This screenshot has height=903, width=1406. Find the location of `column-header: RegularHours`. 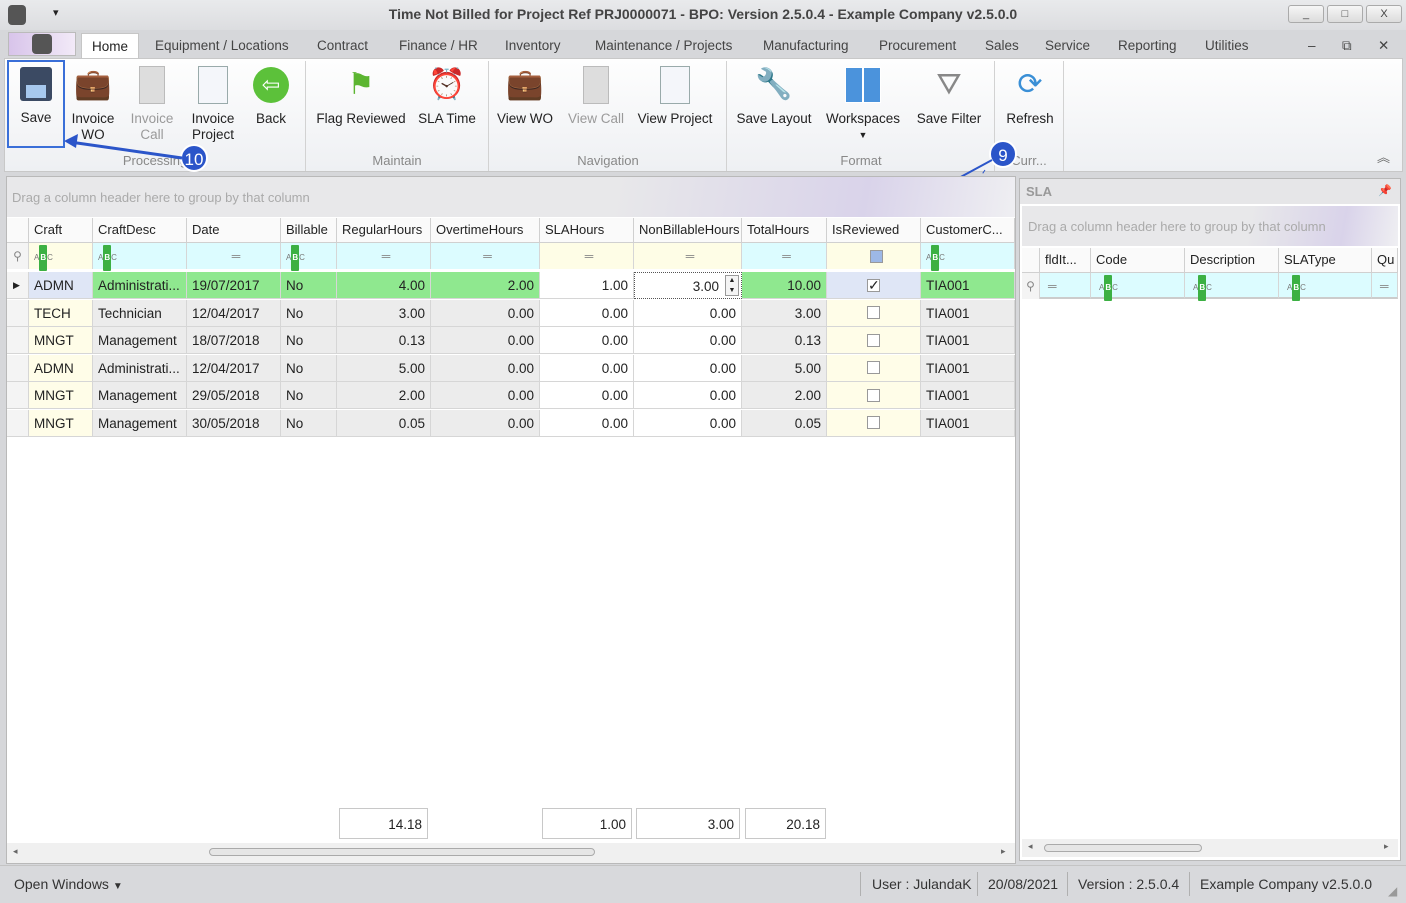

column-header: RegularHours is located at coordinates (384, 230).